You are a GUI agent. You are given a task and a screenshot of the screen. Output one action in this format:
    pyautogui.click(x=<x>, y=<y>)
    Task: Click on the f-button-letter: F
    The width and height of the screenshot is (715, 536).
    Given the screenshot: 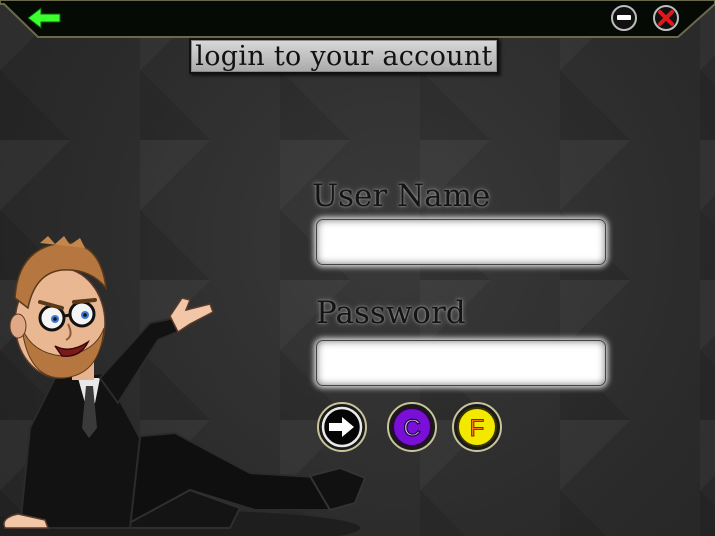 What is the action you would take?
    pyautogui.click(x=477, y=428)
    